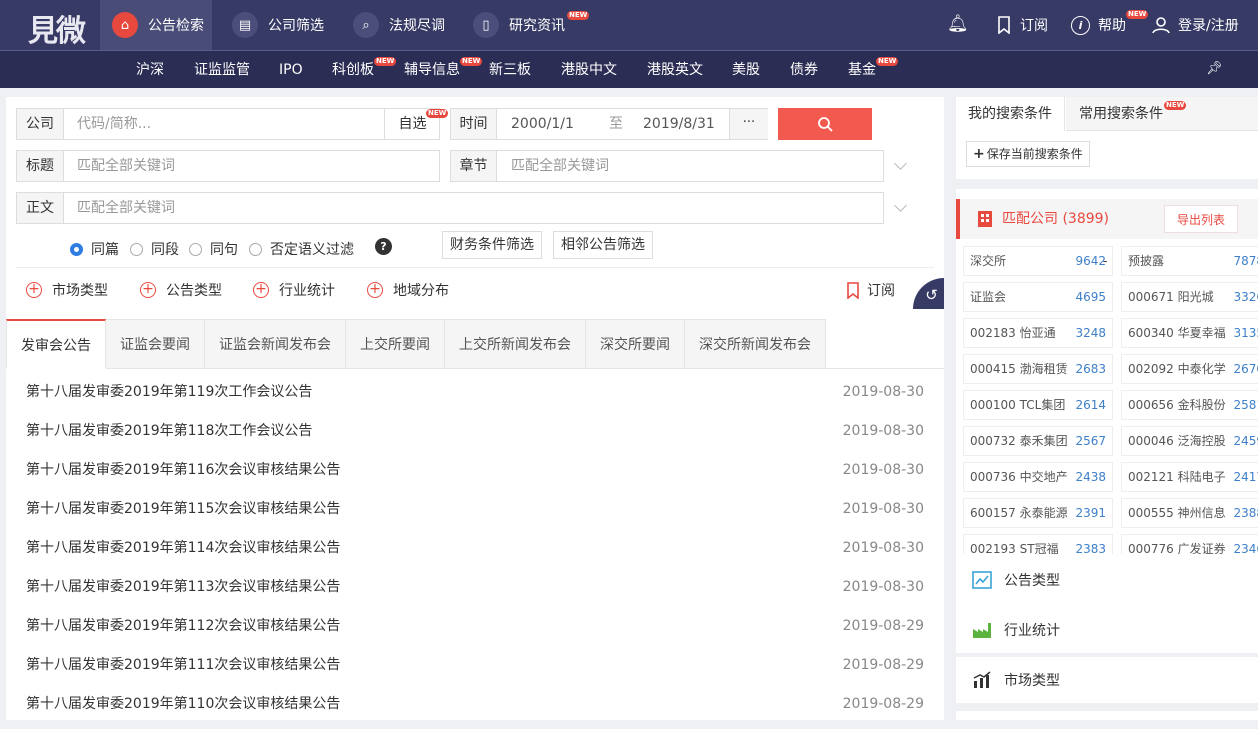 This screenshot has height=729, width=1258. What do you see at coordinates (301, 249) in the screenshot?
I see `radio-negation-filter: 否定语义过滤` at bounding box center [301, 249].